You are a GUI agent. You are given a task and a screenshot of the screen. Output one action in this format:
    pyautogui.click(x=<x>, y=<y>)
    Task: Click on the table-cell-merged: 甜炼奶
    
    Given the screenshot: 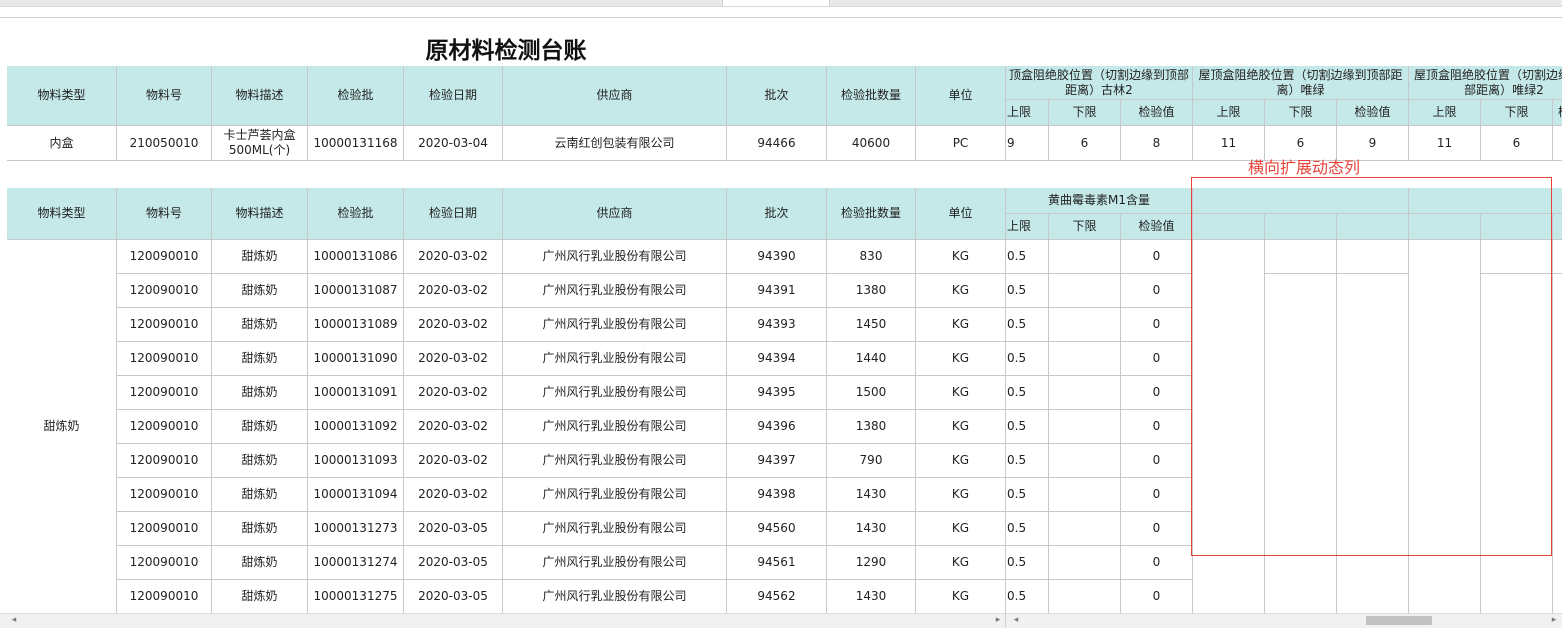 What is the action you would take?
    pyautogui.click(x=62, y=426)
    